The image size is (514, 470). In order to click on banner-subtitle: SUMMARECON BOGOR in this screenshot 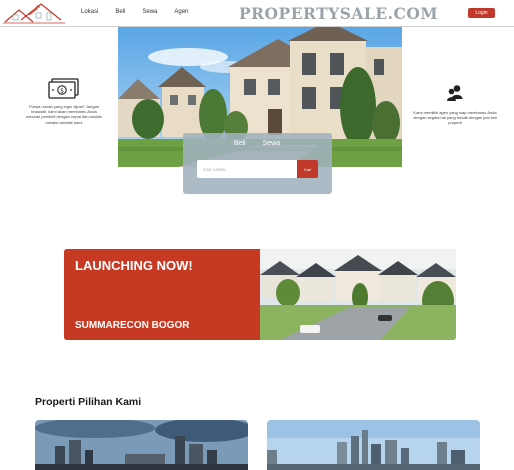, I will do `click(132, 325)`.